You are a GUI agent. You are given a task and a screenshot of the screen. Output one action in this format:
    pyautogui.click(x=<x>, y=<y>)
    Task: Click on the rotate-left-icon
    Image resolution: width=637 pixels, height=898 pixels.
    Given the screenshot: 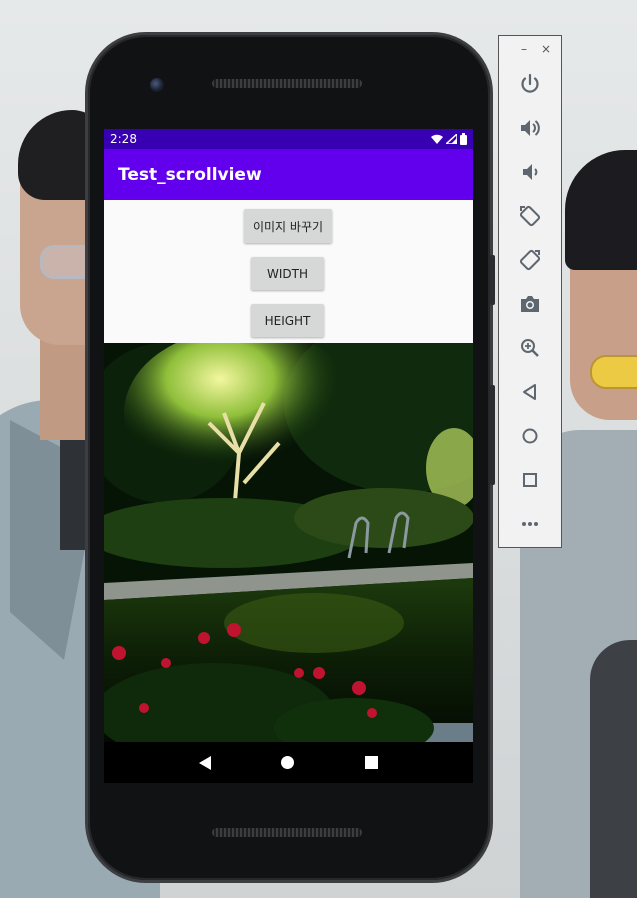 What is the action you would take?
    pyautogui.click(x=530, y=216)
    